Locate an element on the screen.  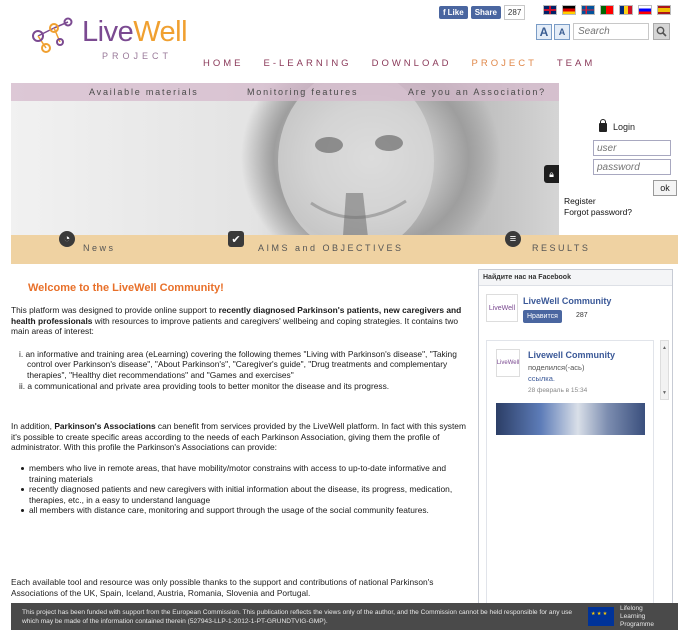
facebook-like-button: f Like is located at coordinates (453, 12).